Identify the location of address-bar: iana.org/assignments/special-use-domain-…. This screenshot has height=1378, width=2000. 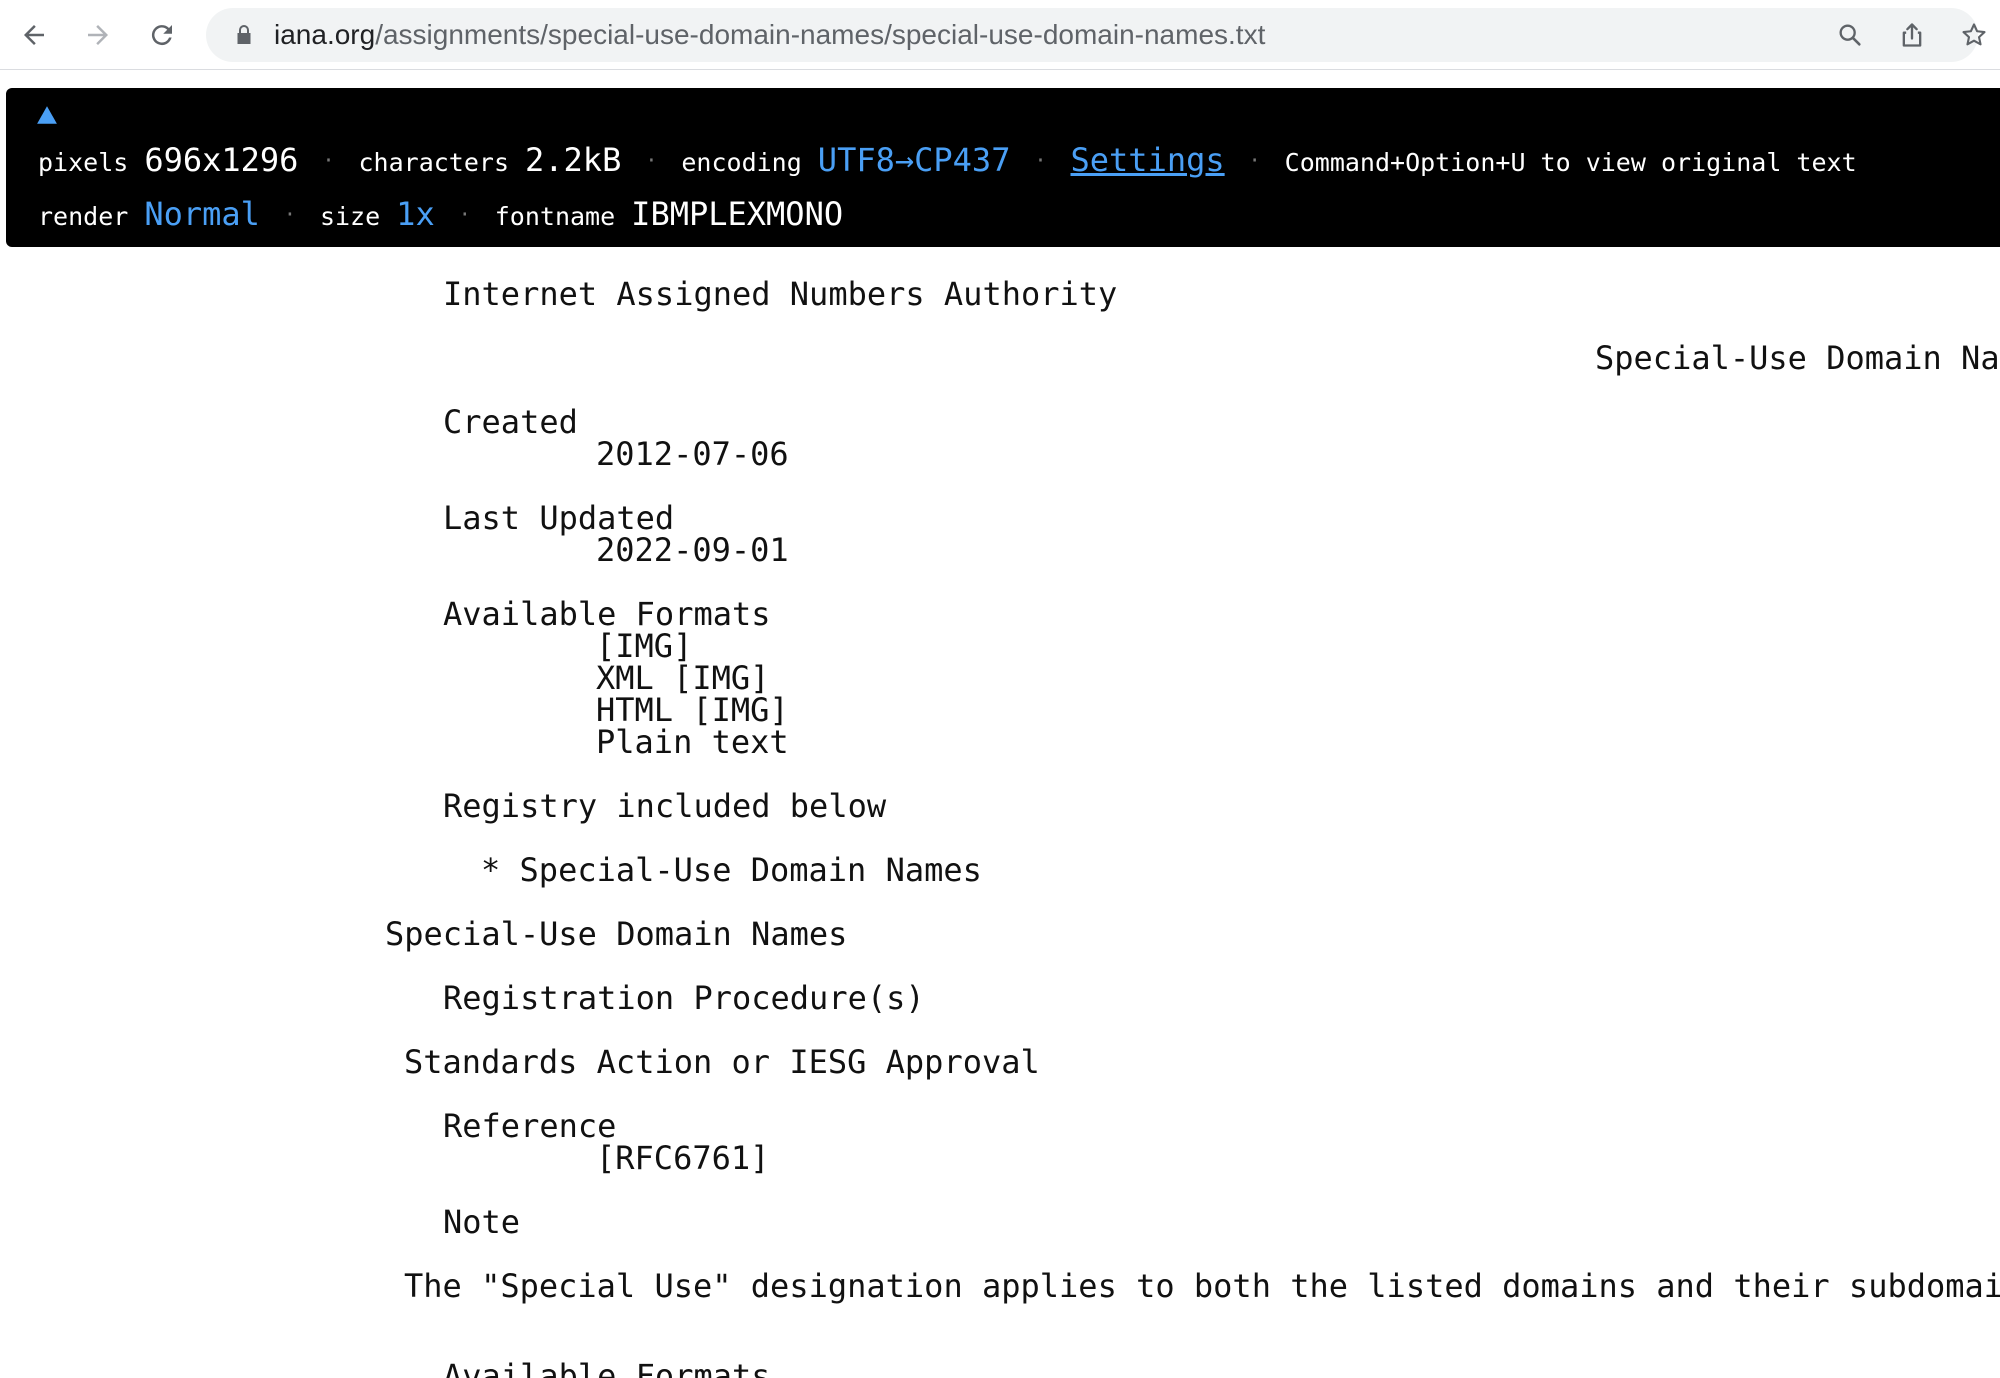
(1096, 35).